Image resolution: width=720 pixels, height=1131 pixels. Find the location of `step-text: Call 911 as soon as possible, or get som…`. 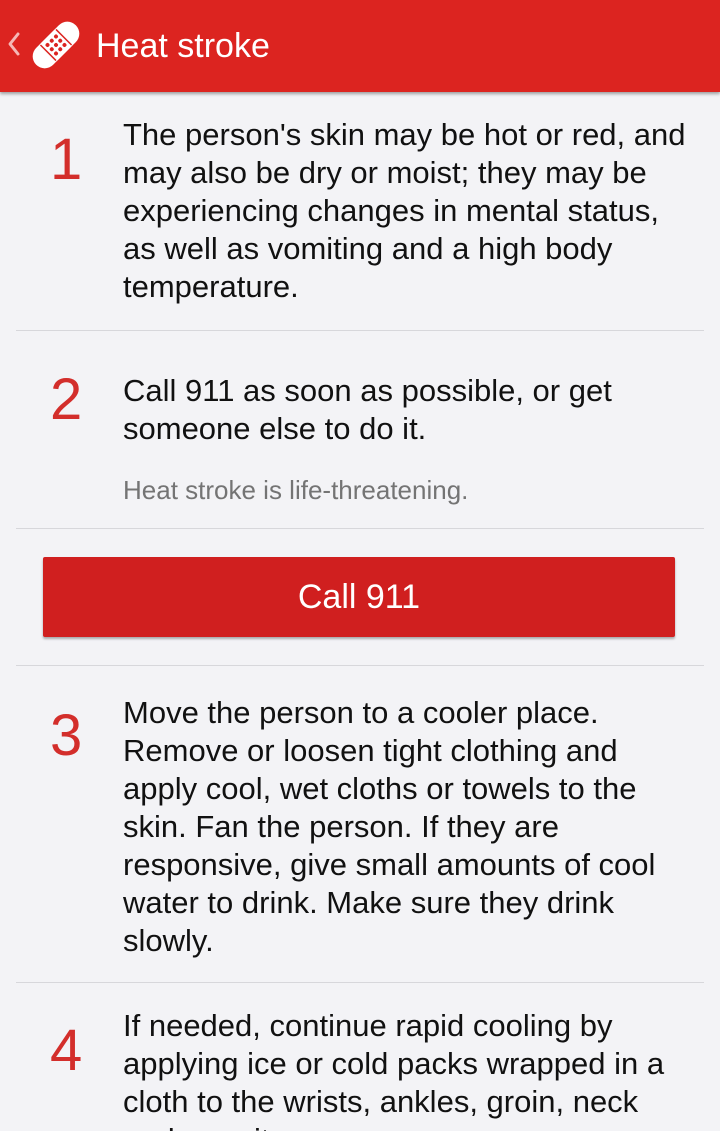

step-text: Call 911 as soon as possible, or get som… is located at coordinates (367, 409).